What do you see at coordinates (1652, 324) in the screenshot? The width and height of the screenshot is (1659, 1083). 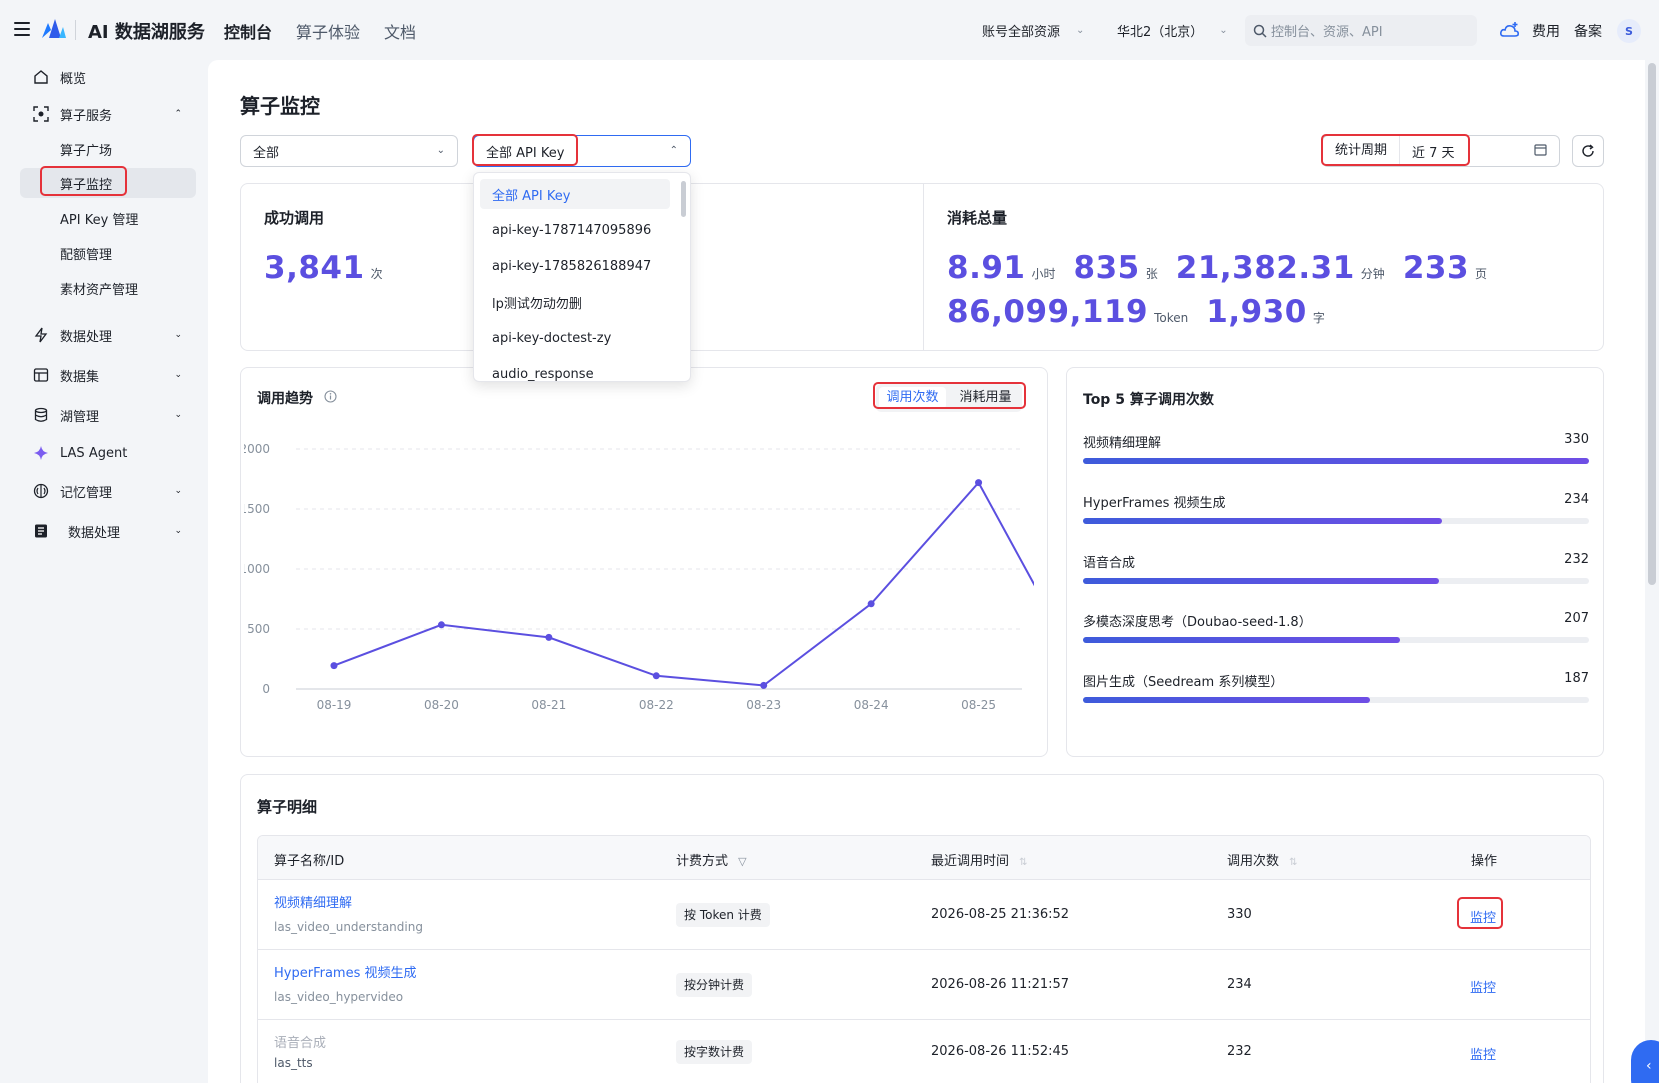 I see `scrollbar-thumb` at bounding box center [1652, 324].